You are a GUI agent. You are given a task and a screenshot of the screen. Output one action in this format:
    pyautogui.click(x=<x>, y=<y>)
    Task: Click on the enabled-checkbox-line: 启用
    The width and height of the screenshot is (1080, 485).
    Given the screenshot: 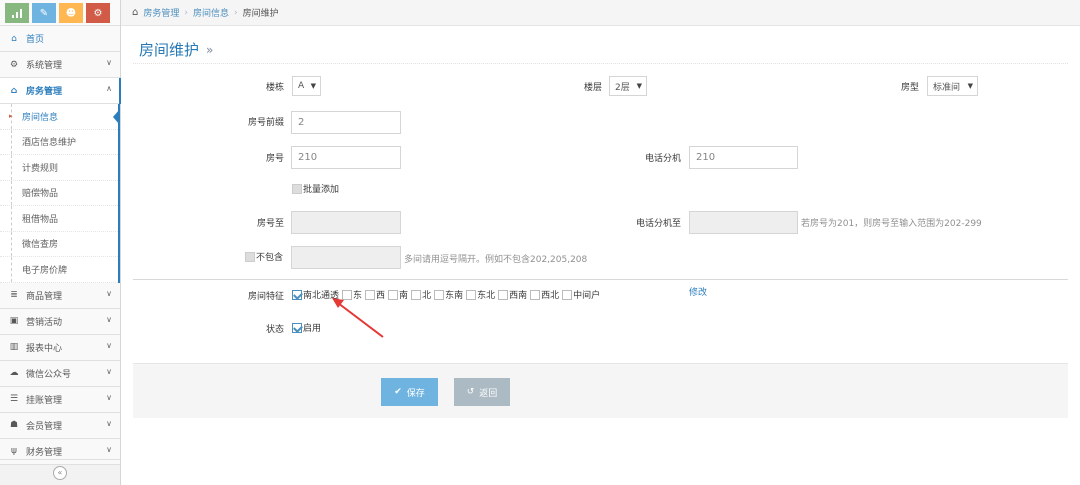 What is the action you would take?
    pyautogui.click(x=306, y=327)
    